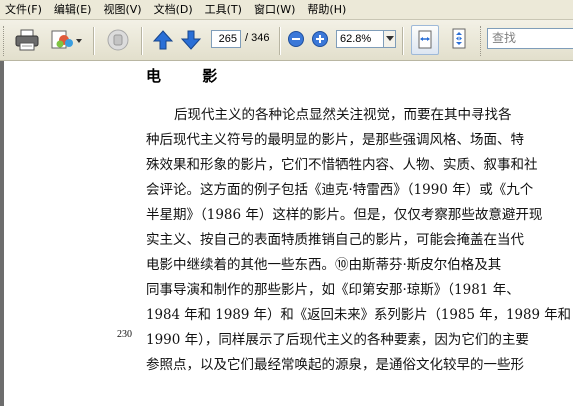 The width and height of the screenshot is (573, 406). Describe the element at coordinates (324, 265) in the screenshot. I see `text-line: 电影中继续着的其他一些东西。⑩由斯蒂芬·斯皮尔伯格及其` at that location.